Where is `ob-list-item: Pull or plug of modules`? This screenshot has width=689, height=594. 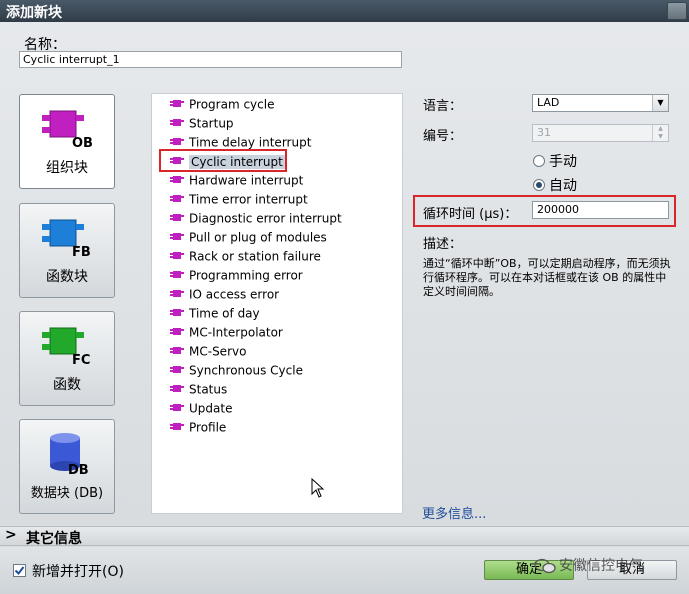 ob-list-item: Pull or plug of modules is located at coordinates (248, 237).